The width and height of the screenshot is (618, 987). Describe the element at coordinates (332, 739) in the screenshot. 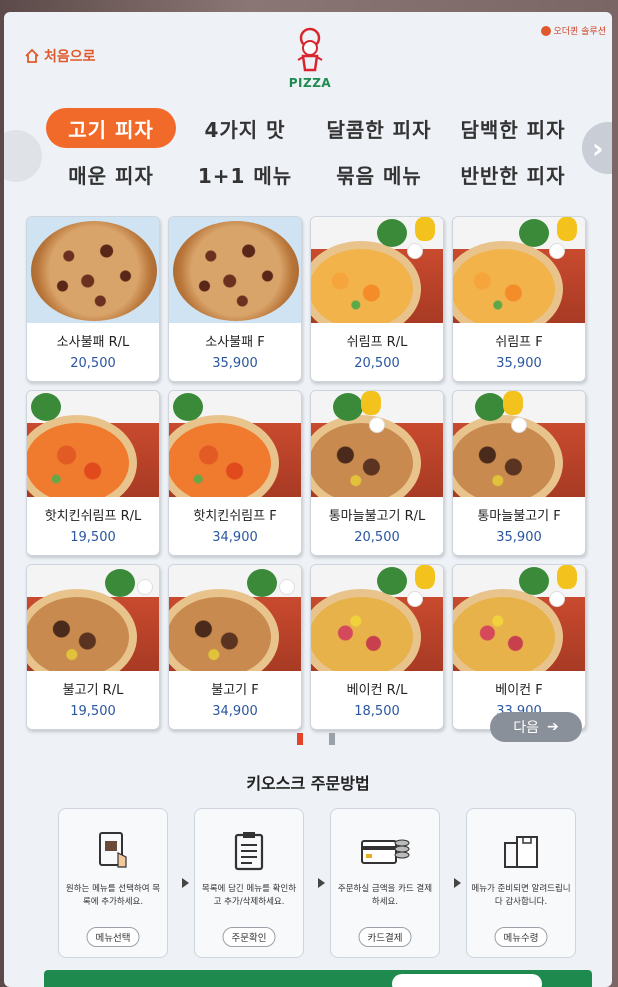

I see `page-dot` at that location.